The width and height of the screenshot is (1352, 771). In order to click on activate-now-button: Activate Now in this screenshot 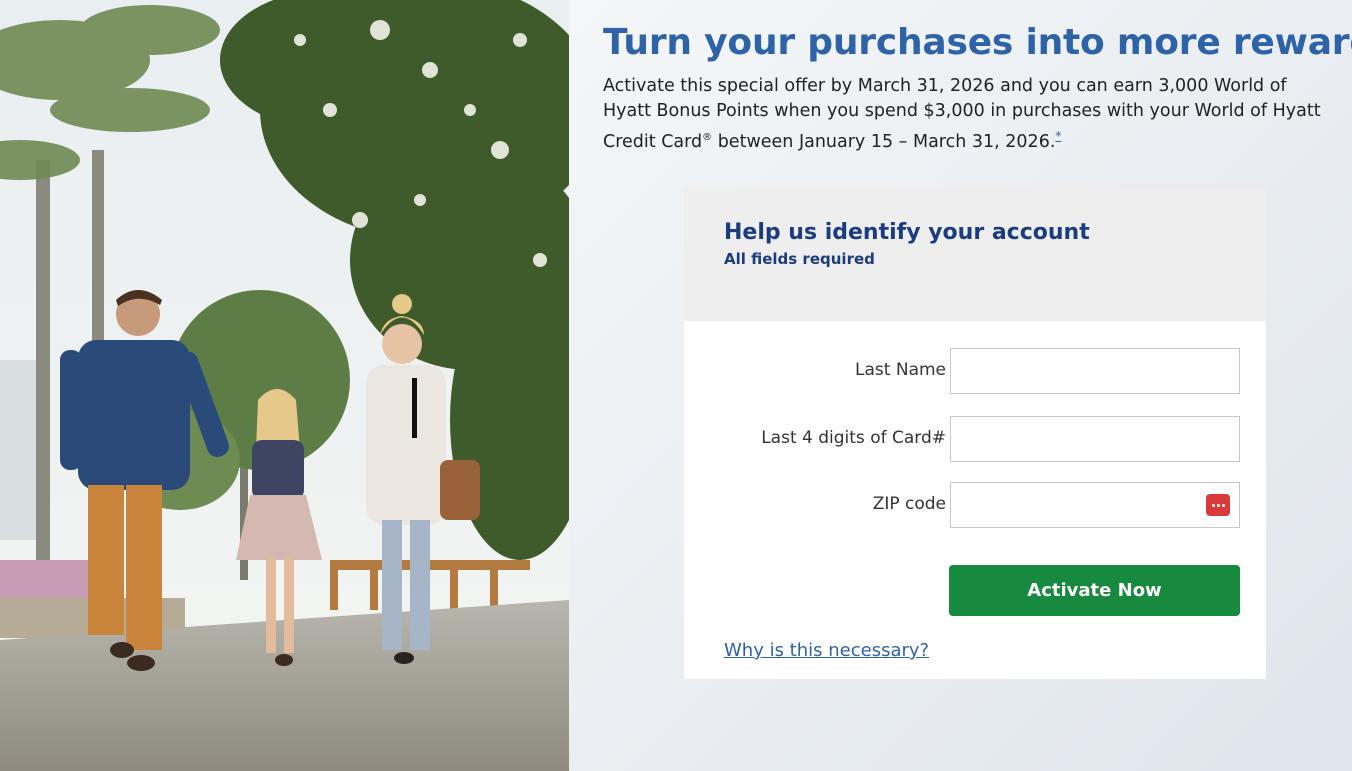, I will do `click(1094, 590)`.